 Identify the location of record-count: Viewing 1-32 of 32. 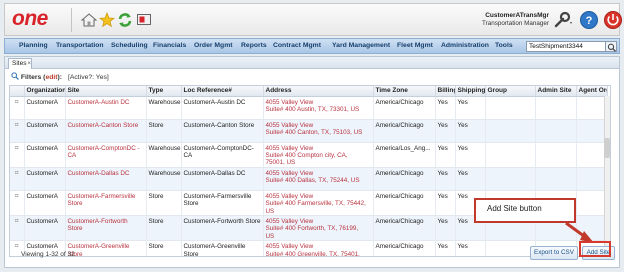
(48, 254).